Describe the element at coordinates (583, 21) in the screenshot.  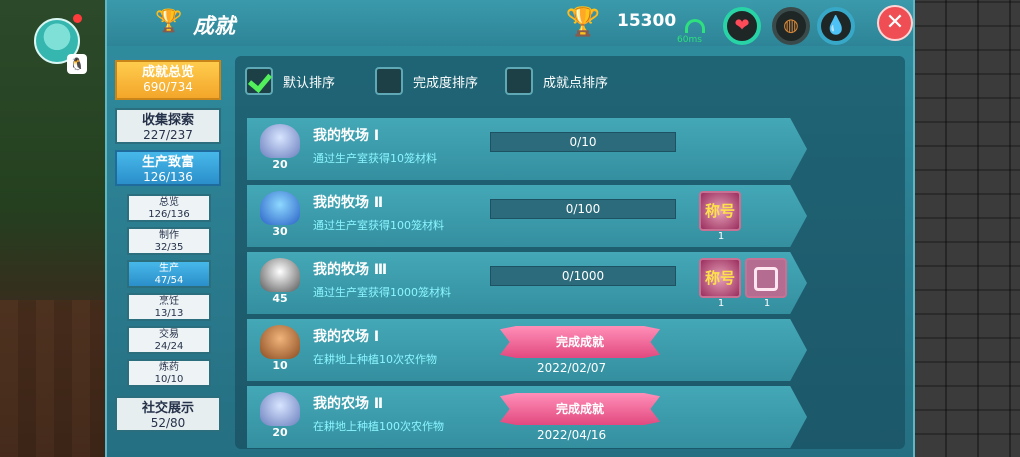
I see `gold-trophy-icon: 🏆` at that location.